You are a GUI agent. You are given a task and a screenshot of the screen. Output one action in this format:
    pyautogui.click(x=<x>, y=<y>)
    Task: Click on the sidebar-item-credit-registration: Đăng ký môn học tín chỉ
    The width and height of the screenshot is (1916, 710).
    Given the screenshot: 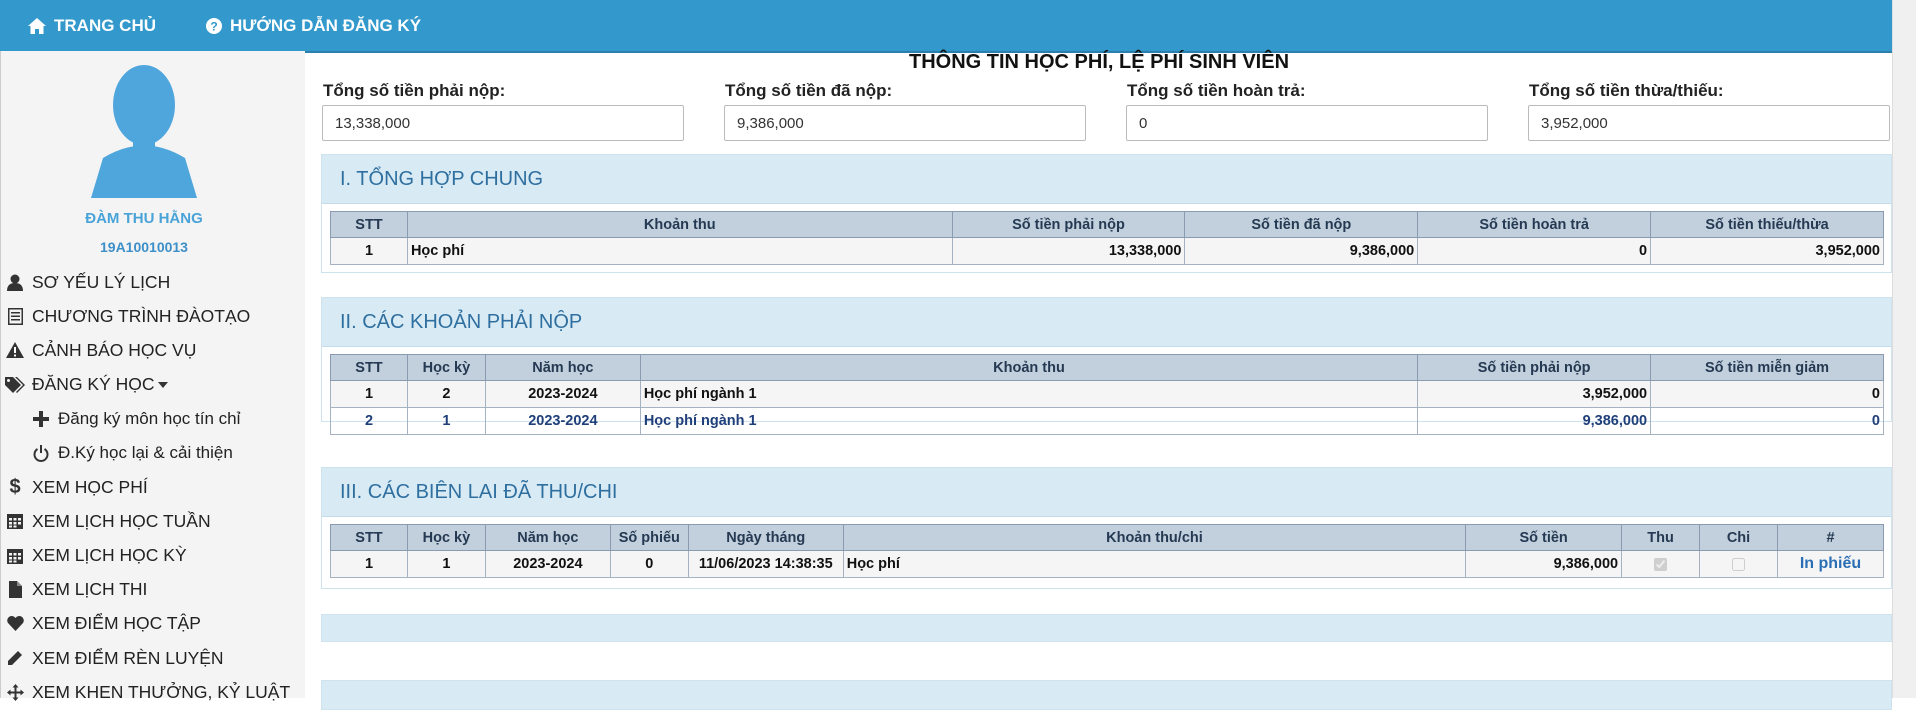 What is the action you would take?
    pyautogui.click(x=153, y=419)
    